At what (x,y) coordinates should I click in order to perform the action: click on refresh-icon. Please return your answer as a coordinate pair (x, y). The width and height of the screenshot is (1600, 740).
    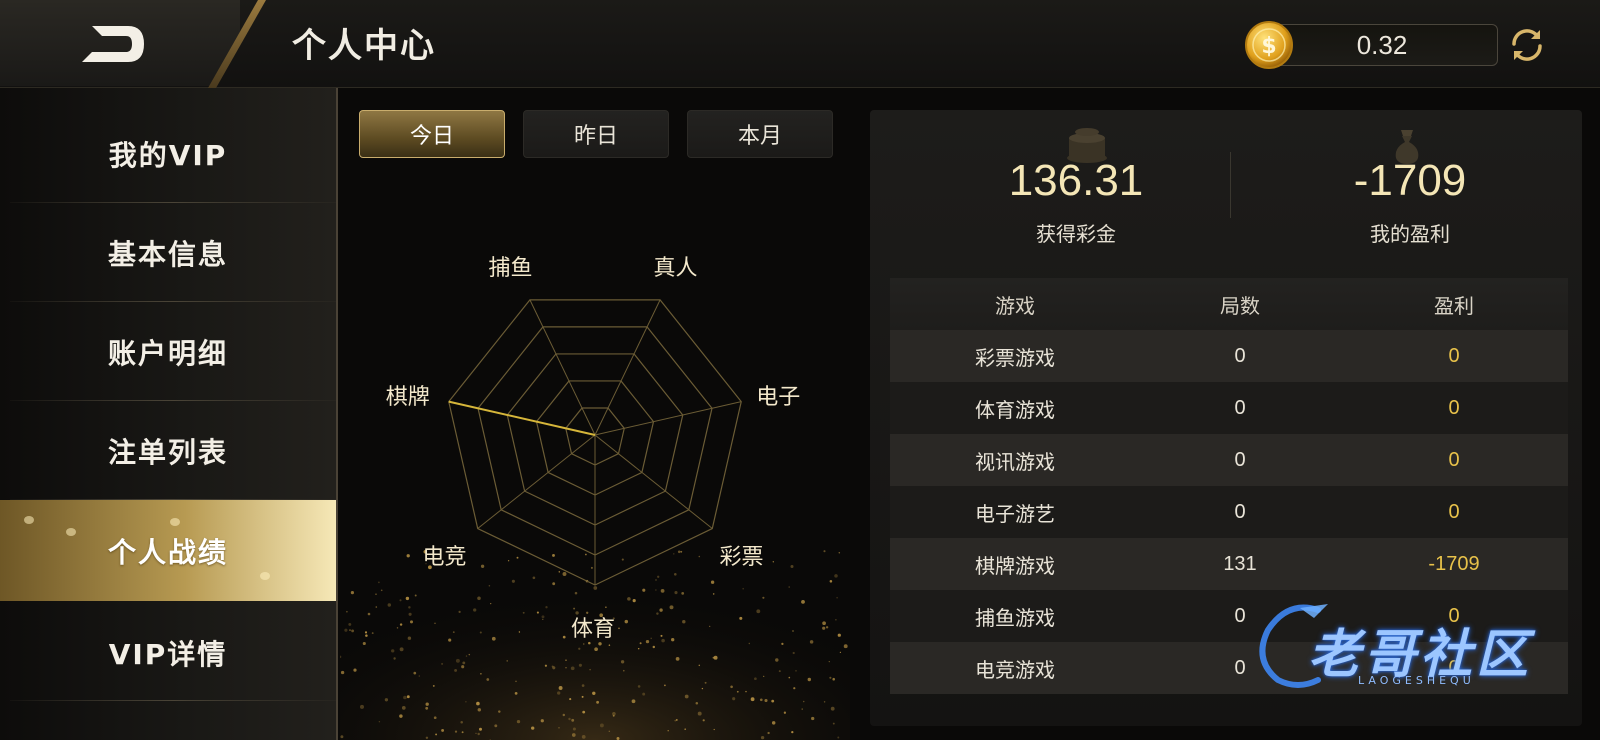
    Looking at the image, I should click on (1527, 45).